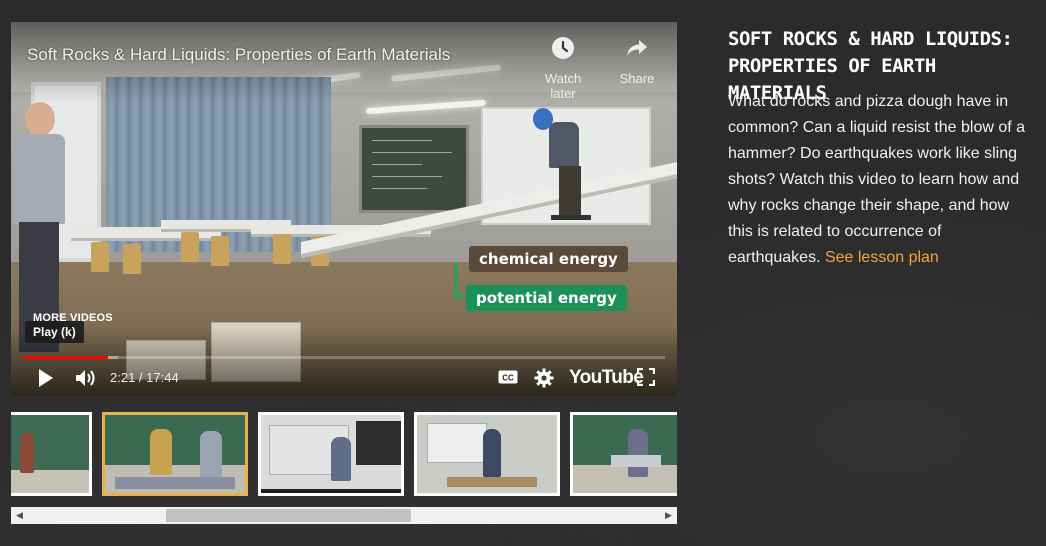 The width and height of the screenshot is (1046, 546). Describe the element at coordinates (464, 282) in the screenshot. I see `arrow-icon` at that location.